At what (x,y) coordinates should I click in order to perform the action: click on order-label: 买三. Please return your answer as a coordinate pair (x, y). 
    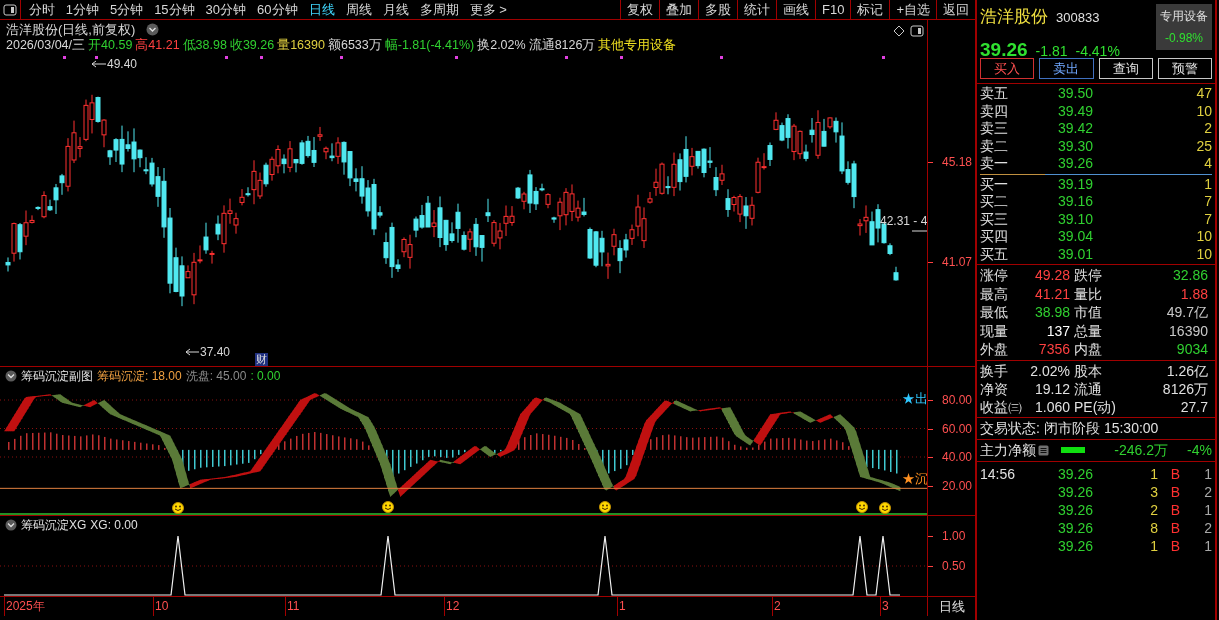
    Looking at the image, I should click on (994, 219).